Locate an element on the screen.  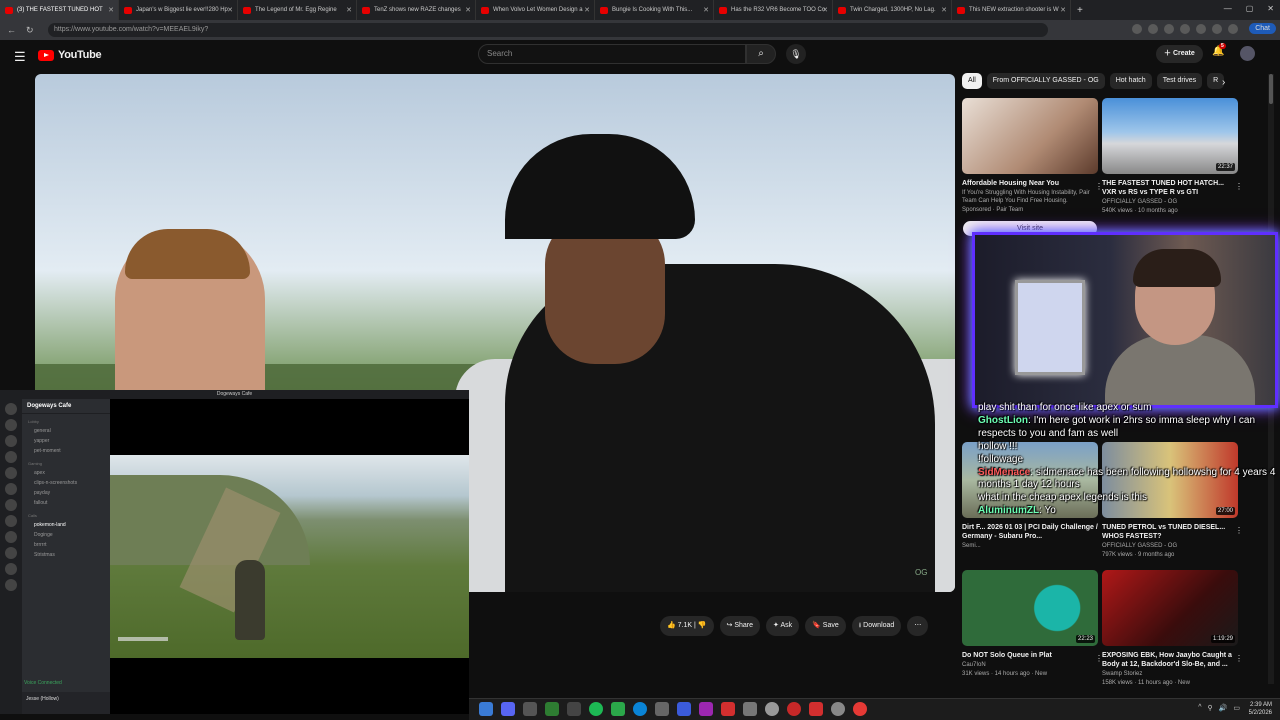
channel-item: clips-n-screenshots is located at coordinates (66, 483).